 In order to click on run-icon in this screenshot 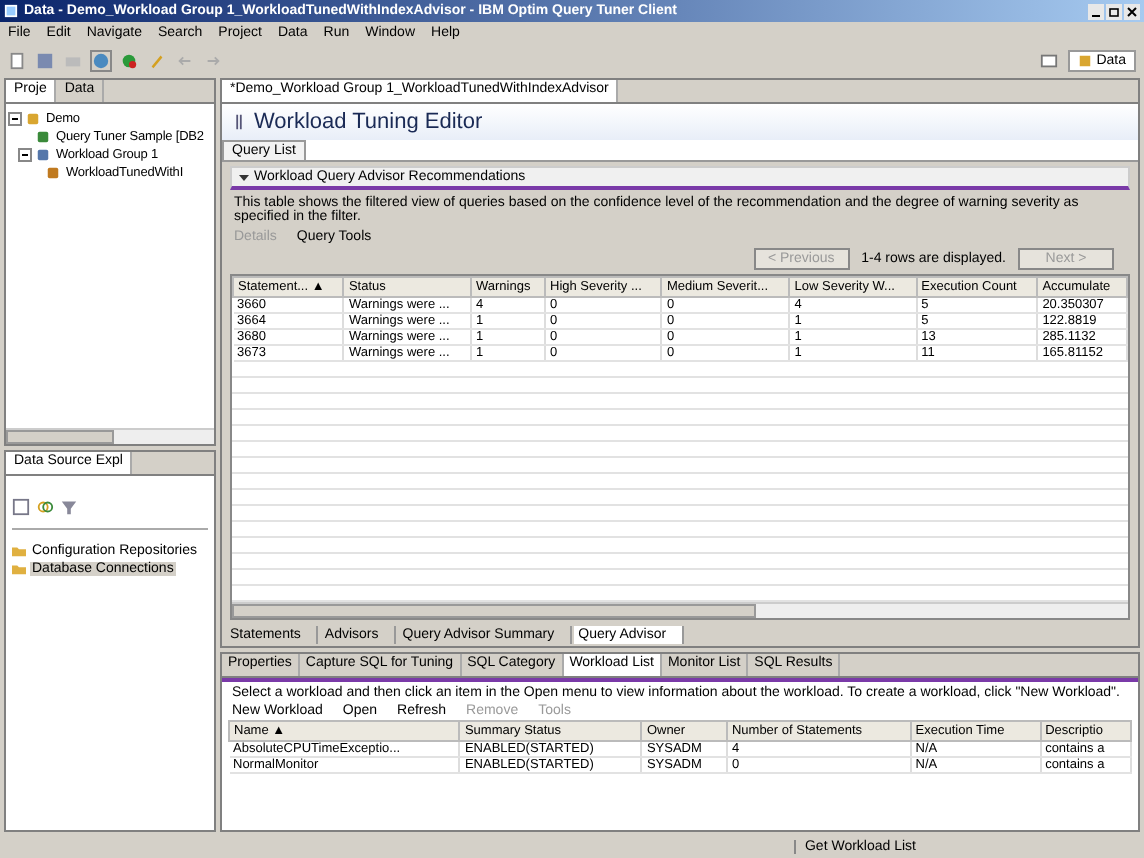, I will do `click(129, 60)`.